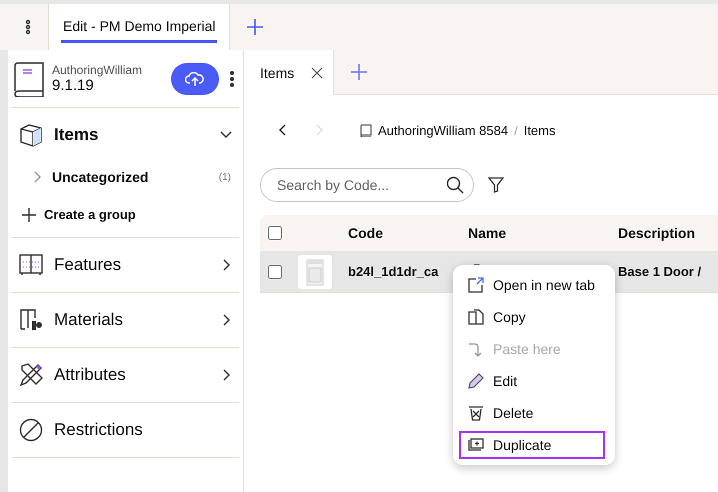 The height and width of the screenshot is (492, 718). Describe the element at coordinates (125, 135) in the screenshot. I see `items-section: Items` at that location.